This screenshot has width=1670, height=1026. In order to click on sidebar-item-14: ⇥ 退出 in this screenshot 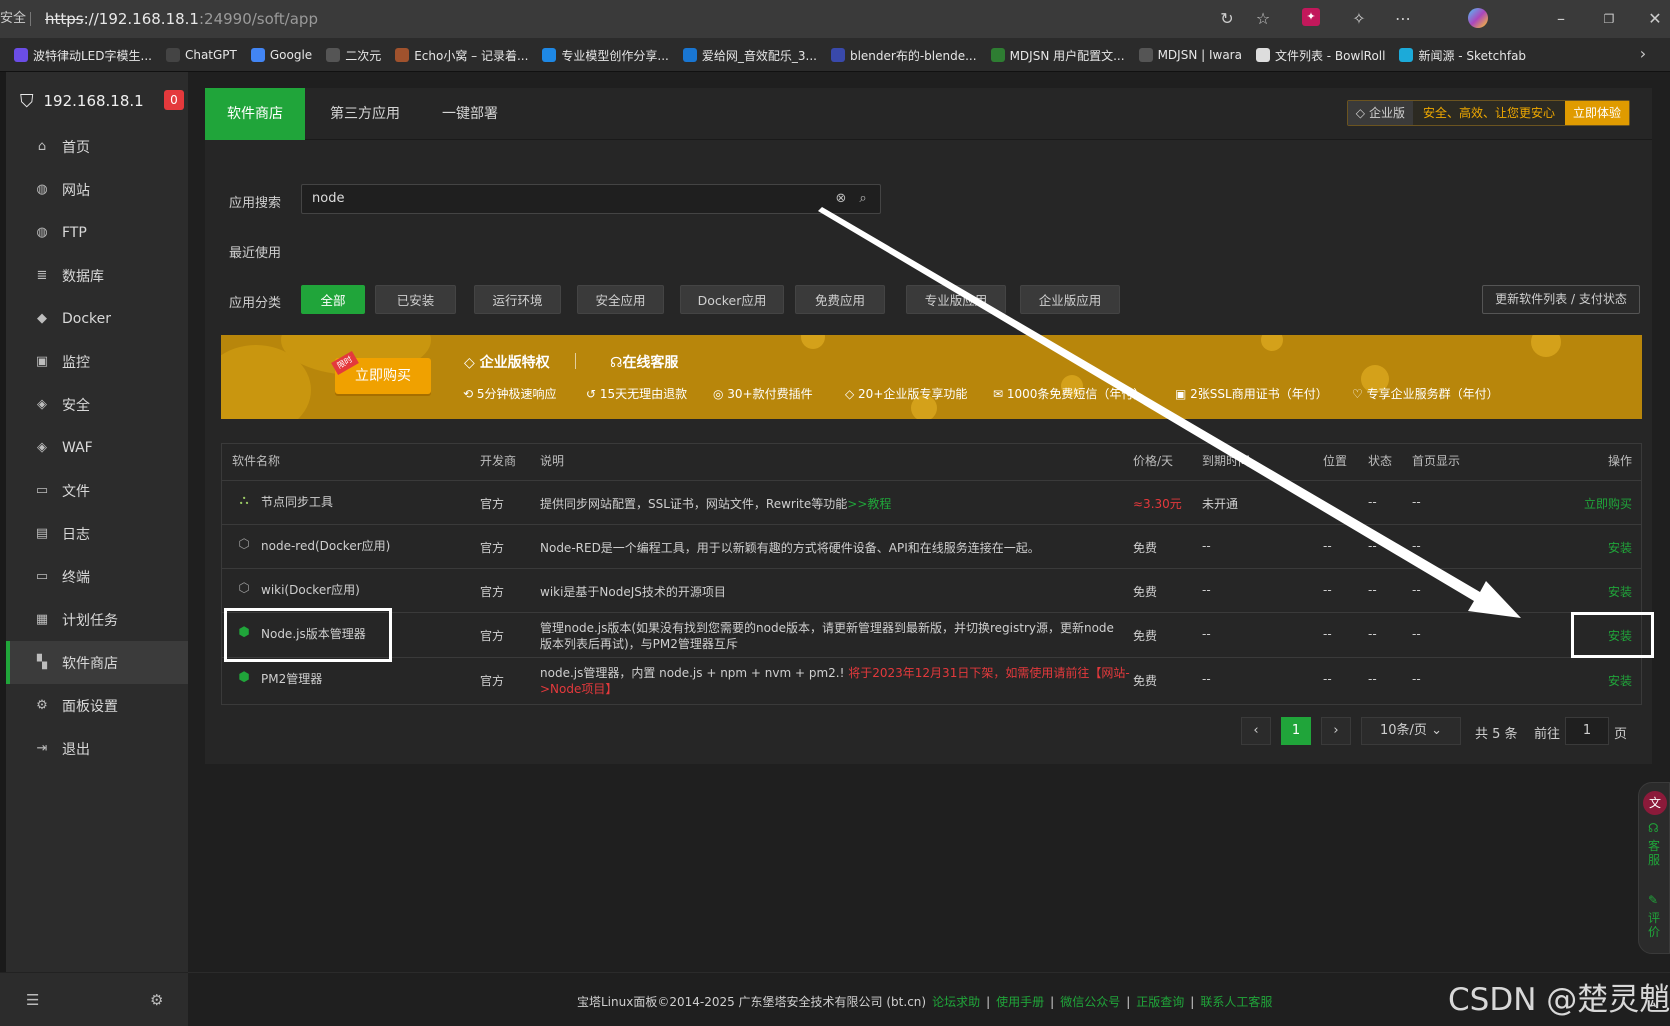, I will do `click(97, 748)`.